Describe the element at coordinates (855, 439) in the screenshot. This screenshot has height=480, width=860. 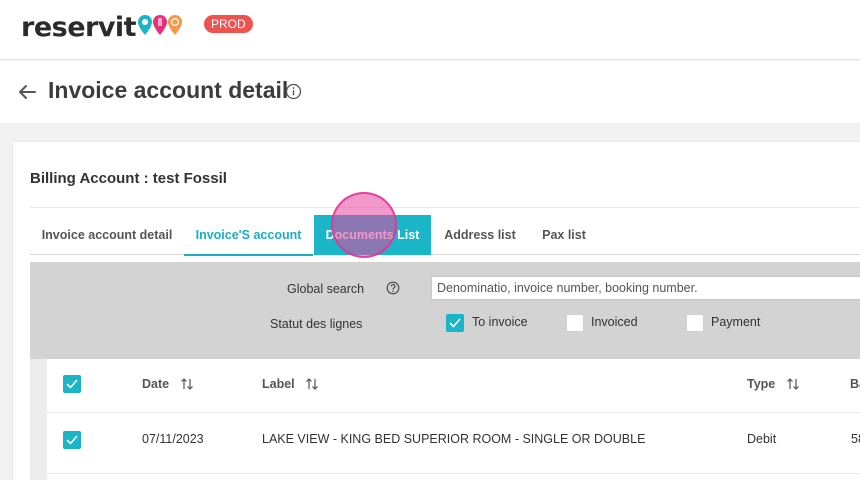
I see `row-extra: 58` at that location.